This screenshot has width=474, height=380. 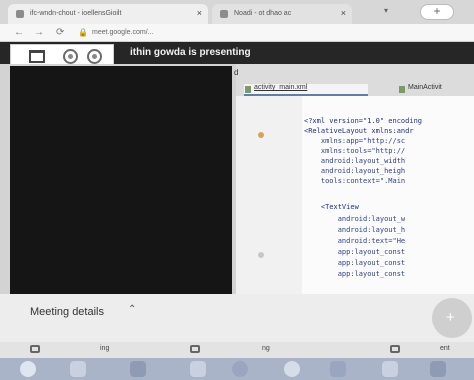 I want to click on plus-icon: +, so click(x=450, y=317).